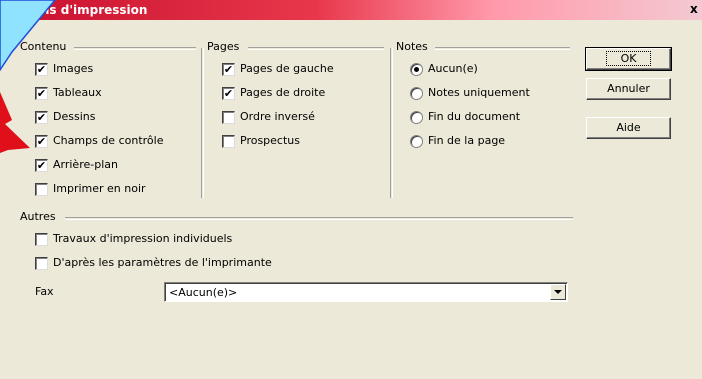 This screenshot has width=702, height=379. I want to click on annotation-shape, so click(28, 36).